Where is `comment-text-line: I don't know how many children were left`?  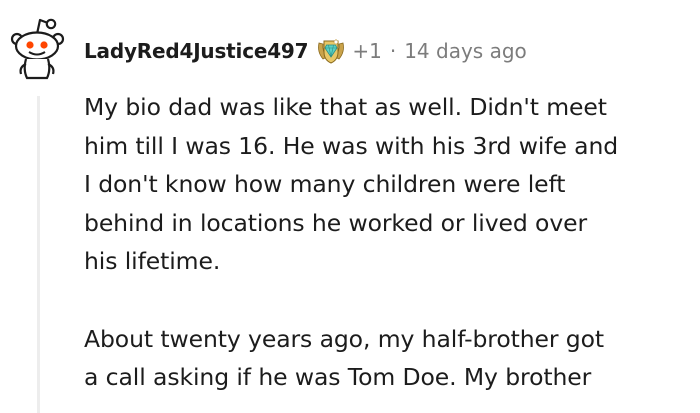
comment-text-line: I don't know how many children were left is located at coordinates (325, 184).